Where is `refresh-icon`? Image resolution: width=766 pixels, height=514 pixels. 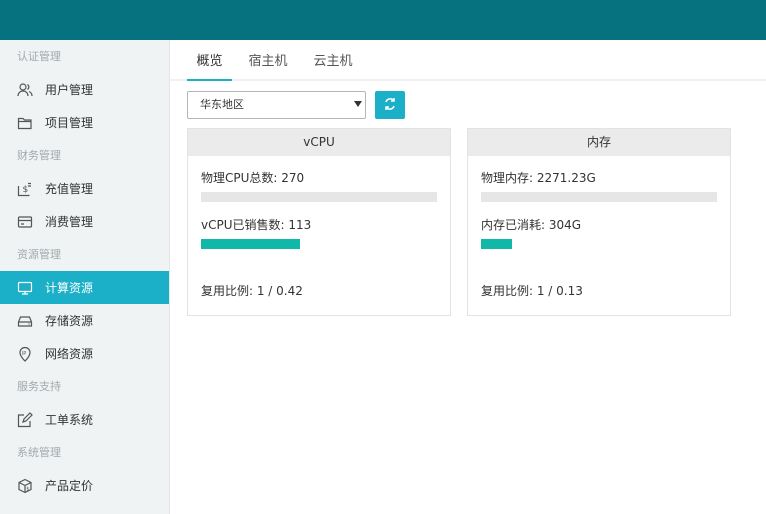 refresh-icon is located at coordinates (390, 105).